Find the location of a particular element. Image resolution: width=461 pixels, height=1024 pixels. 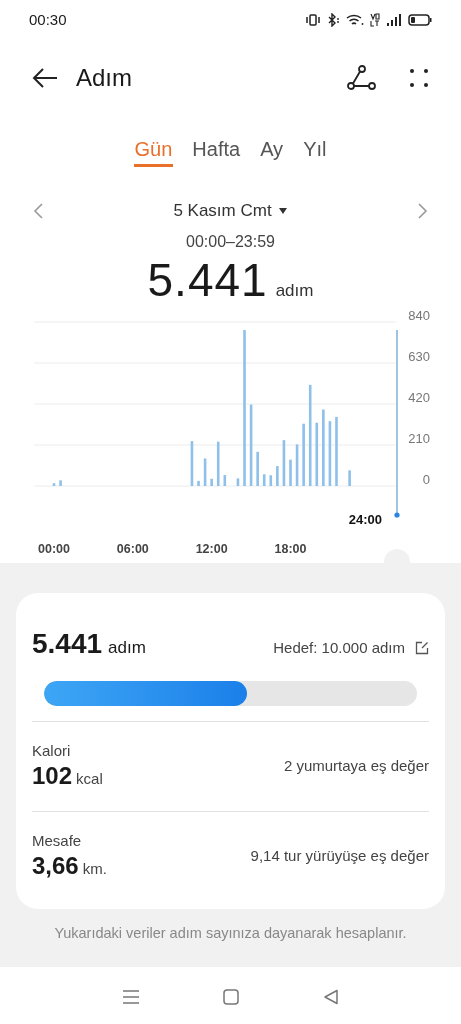

home-button is located at coordinates (231, 996).